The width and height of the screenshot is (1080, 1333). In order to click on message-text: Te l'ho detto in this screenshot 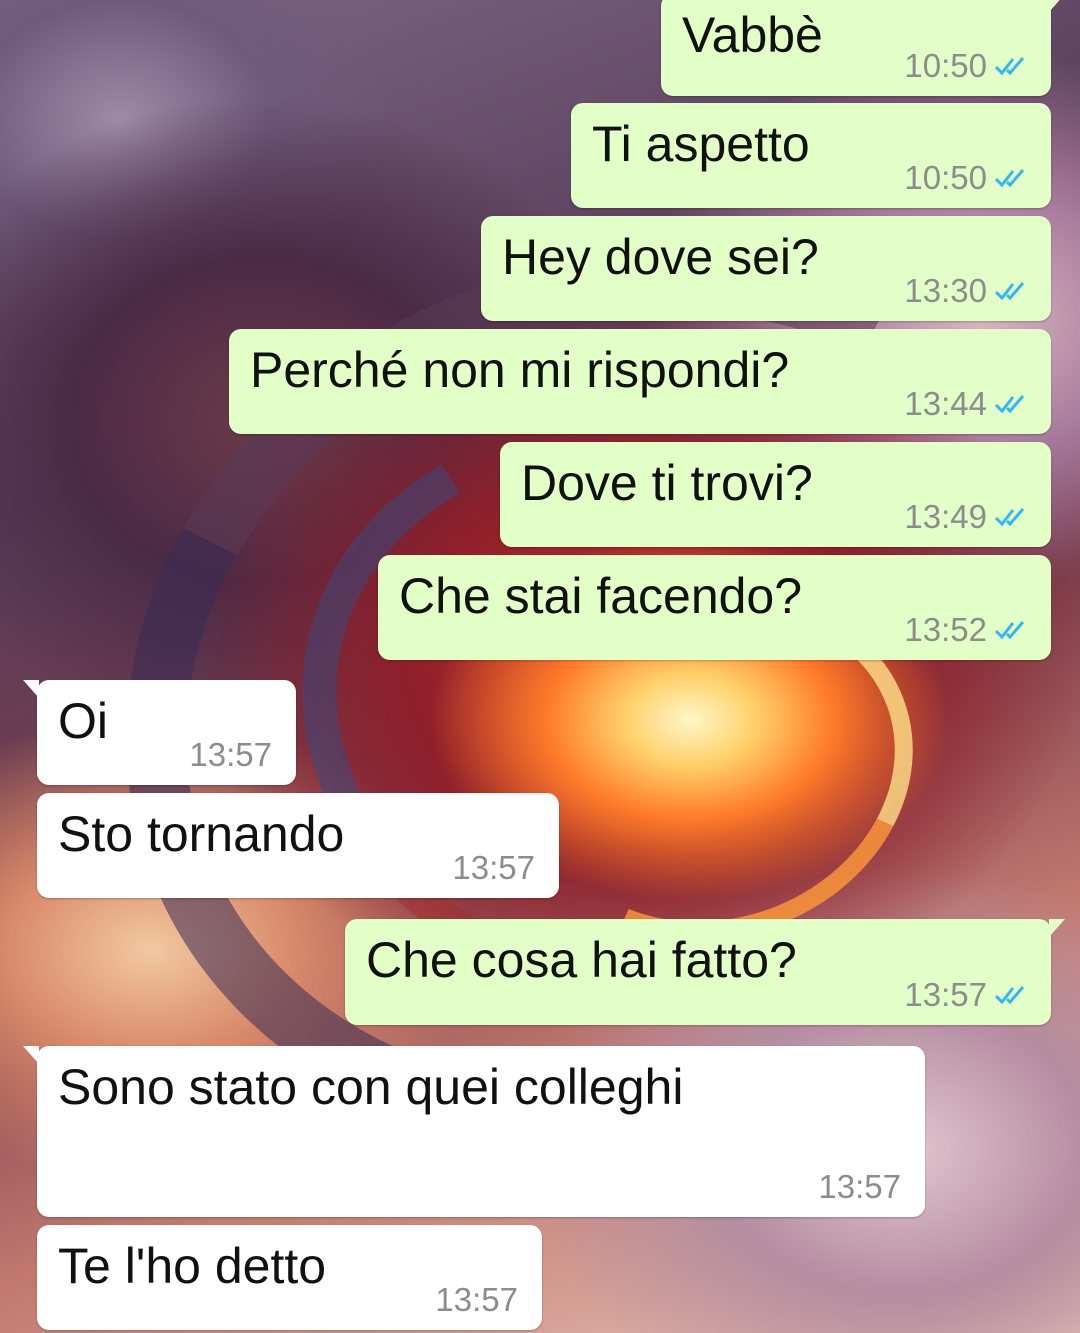, I will do `click(192, 1266)`.